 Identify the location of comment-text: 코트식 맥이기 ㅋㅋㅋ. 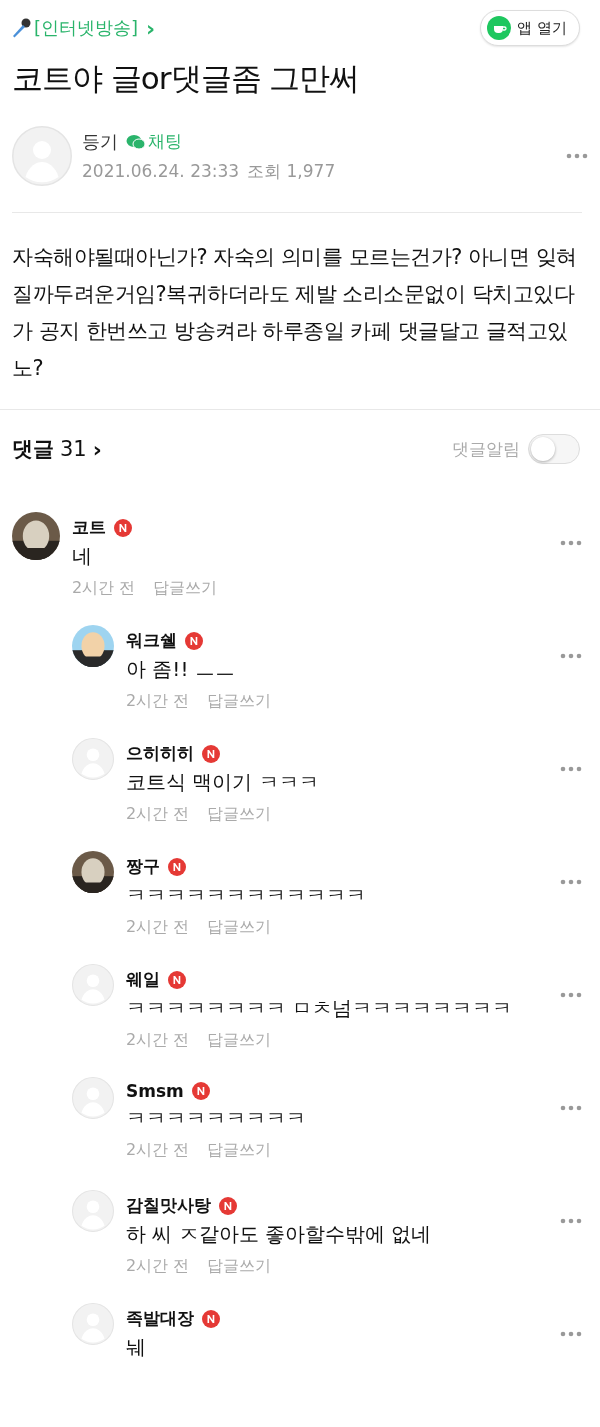
(223, 782).